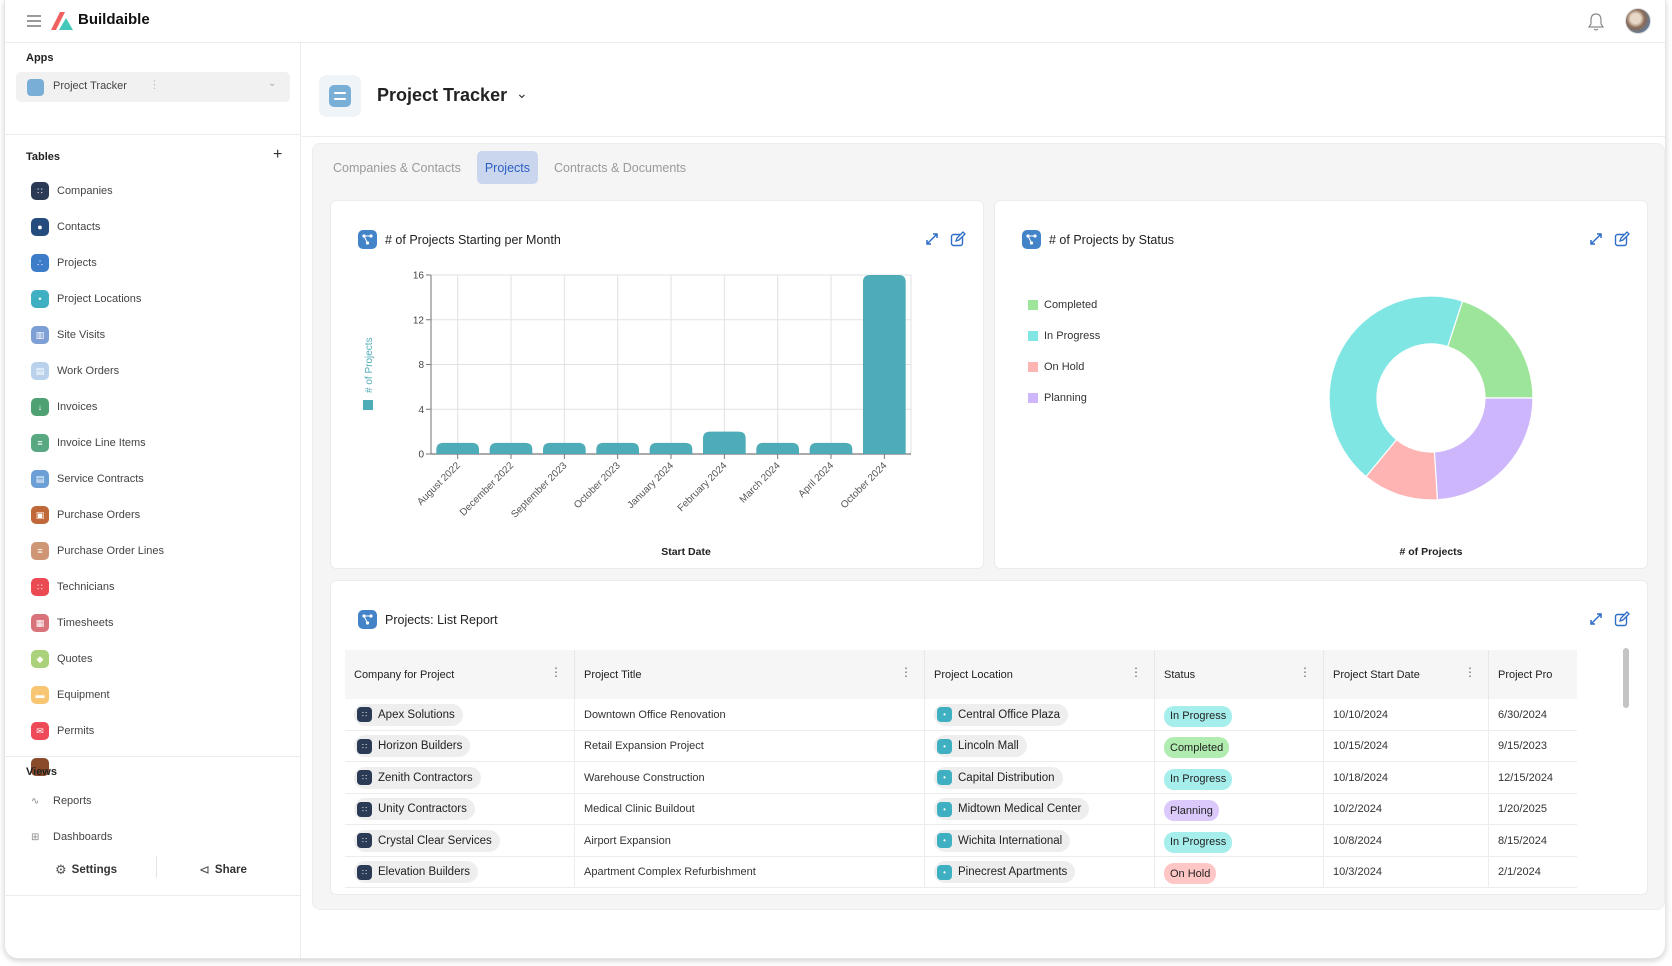 This screenshot has height=966, width=1672. I want to click on sidebar-item-permits: ✉ Permits, so click(161, 731).